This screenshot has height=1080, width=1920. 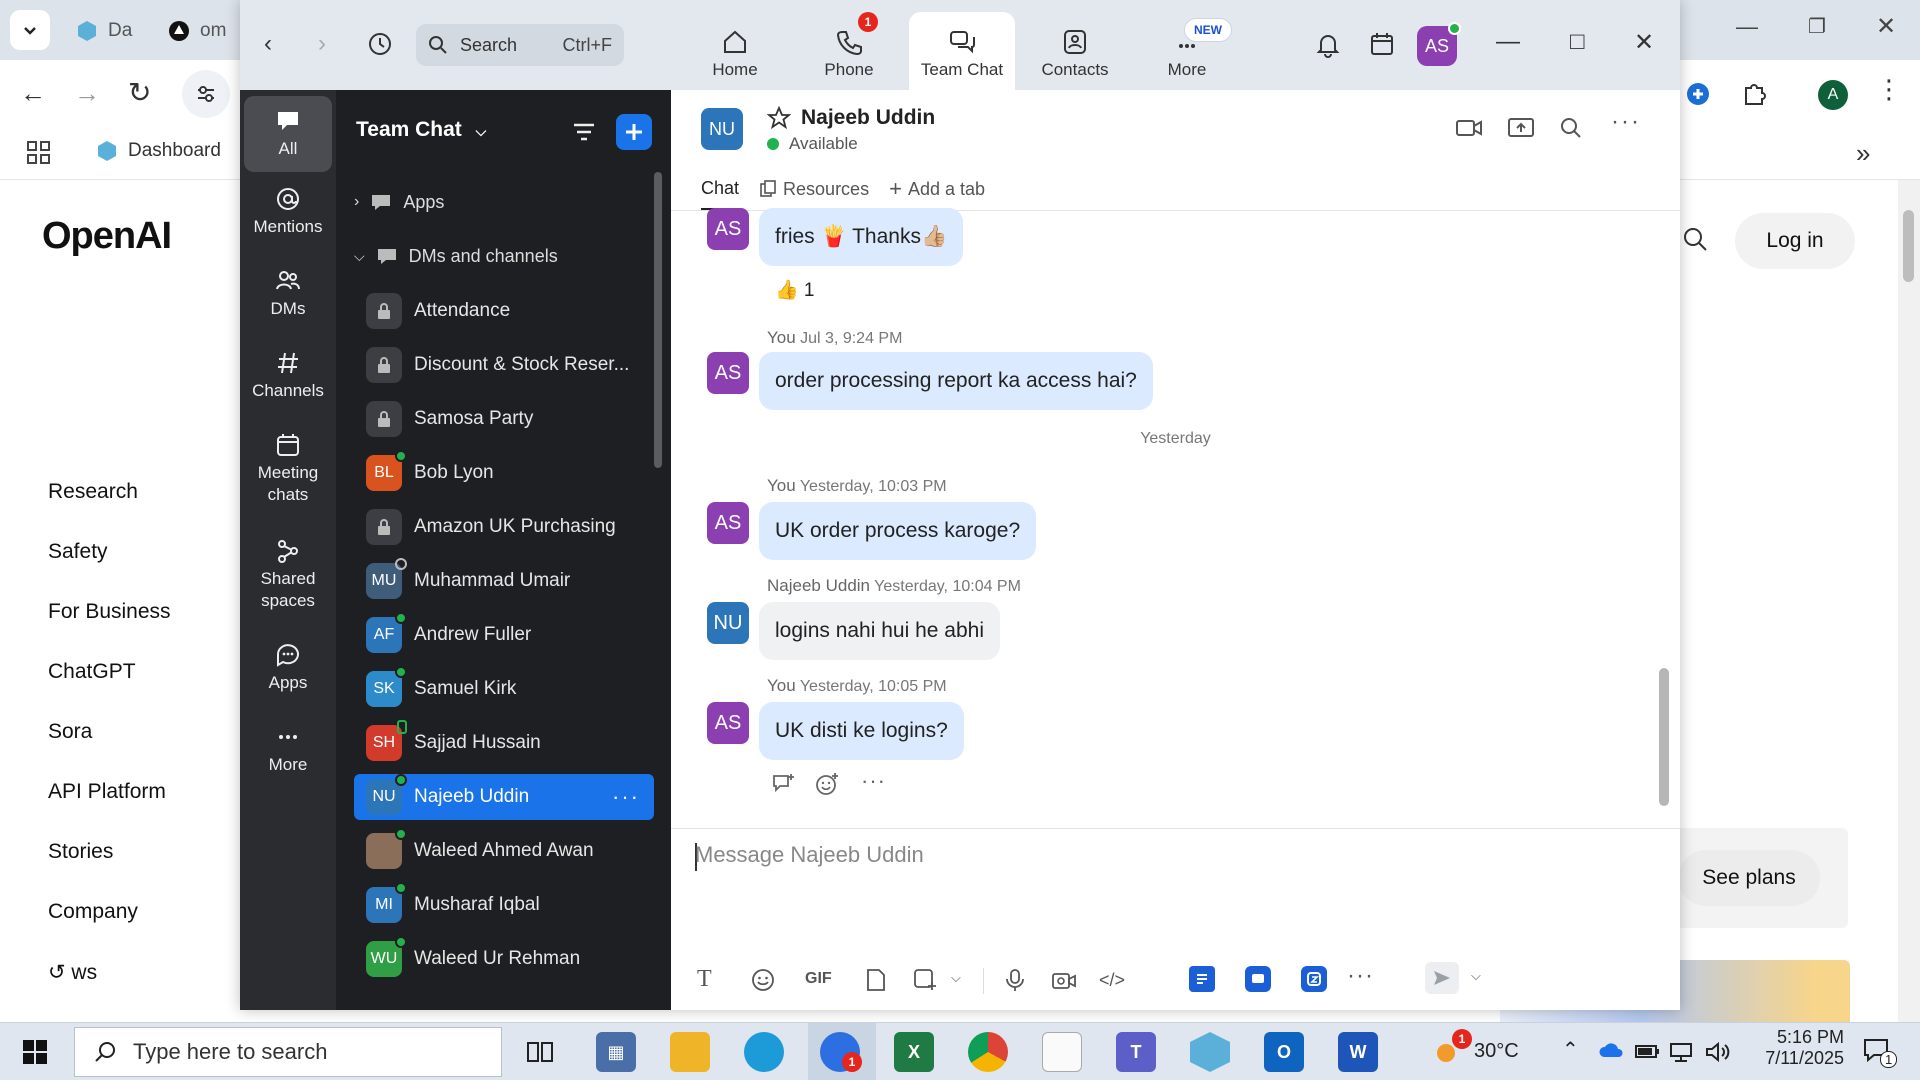 What do you see at coordinates (288, 134) in the screenshot?
I see `rail-all: All` at bounding box center [288, 134].